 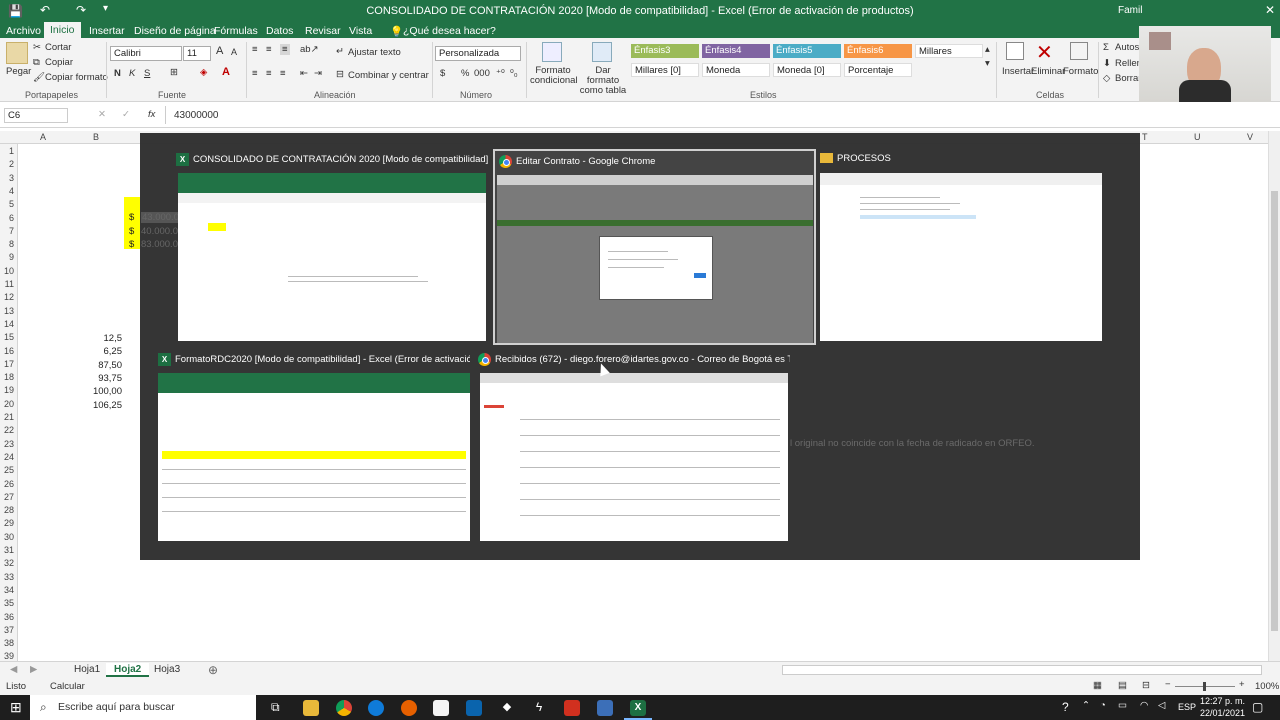 What do you see at coordinates (43, 137) in the screenshot?
I see `column-a-header: A` at bounding box center [43, 137].